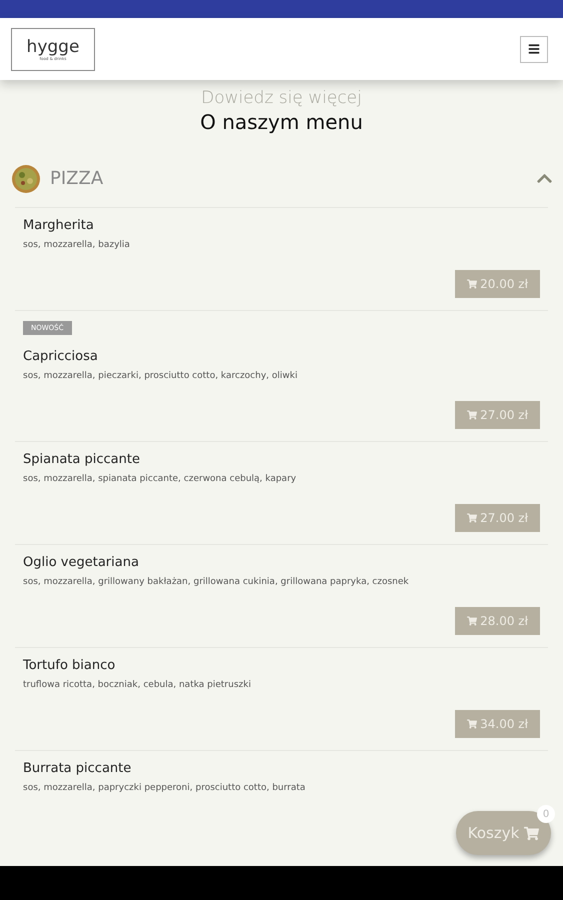 The height and width of the screenshot is (900, 563). What do you see at coordinates (137, 685) in the screenshot?
I see `item-description: truflowa ricotta, boczniak, cebula, natka pietruszki` at bounding box center [137, 685].